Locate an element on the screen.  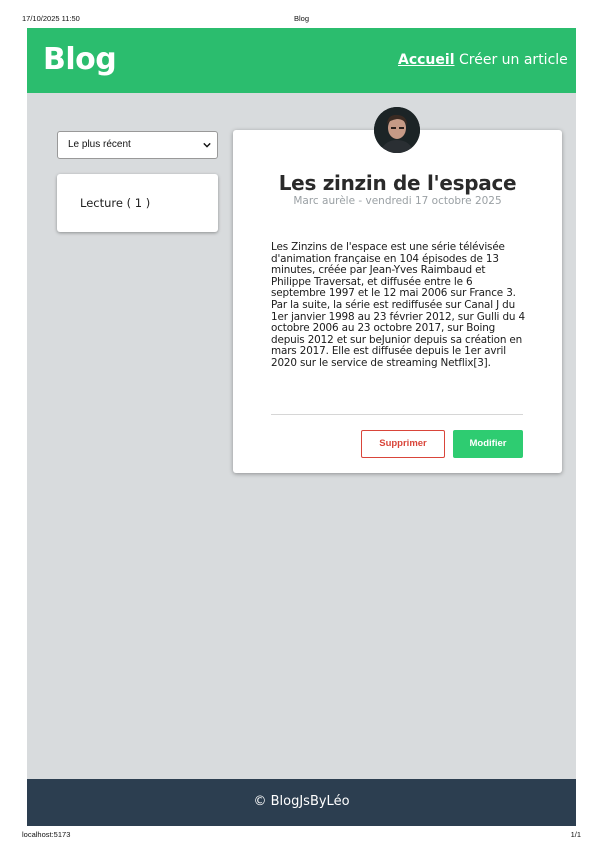
navbar: Blog Accueil Créer un article is located at coordinates (301, 60).